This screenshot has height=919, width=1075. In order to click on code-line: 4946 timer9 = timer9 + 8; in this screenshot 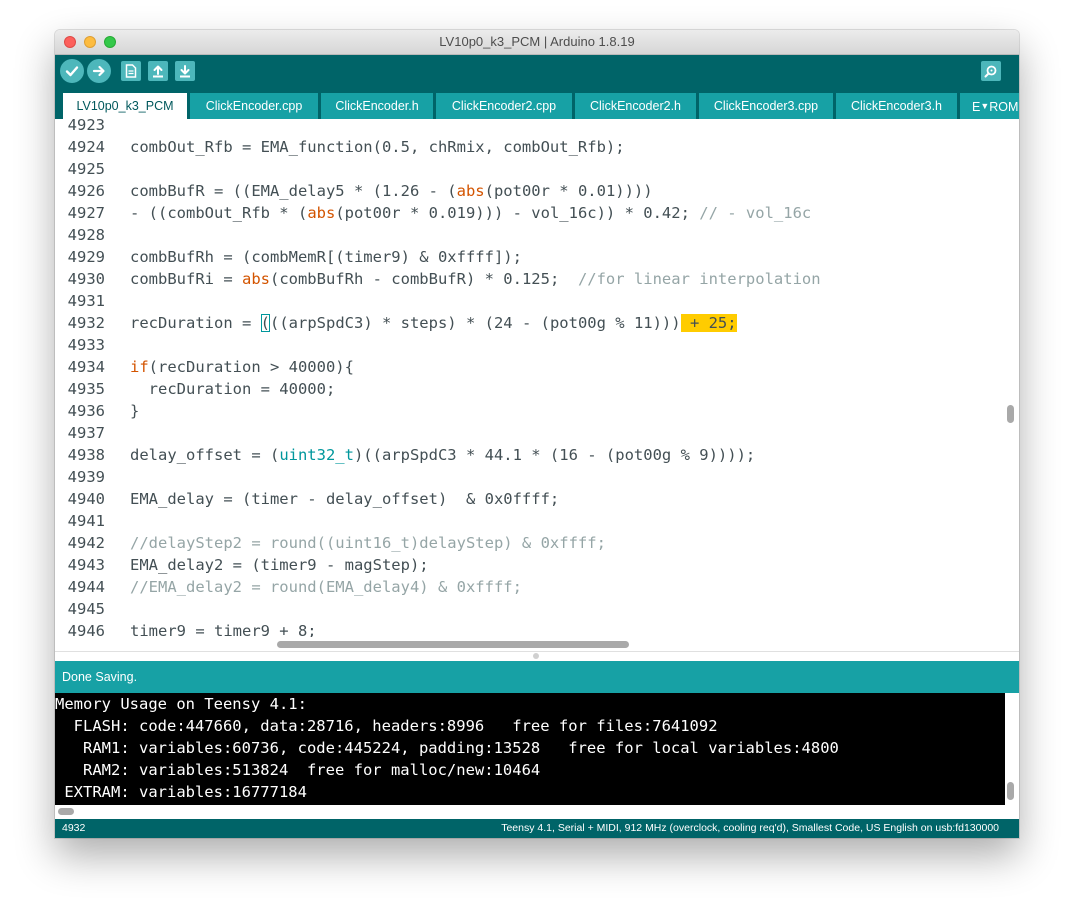, I will do `click(530, 628)`.